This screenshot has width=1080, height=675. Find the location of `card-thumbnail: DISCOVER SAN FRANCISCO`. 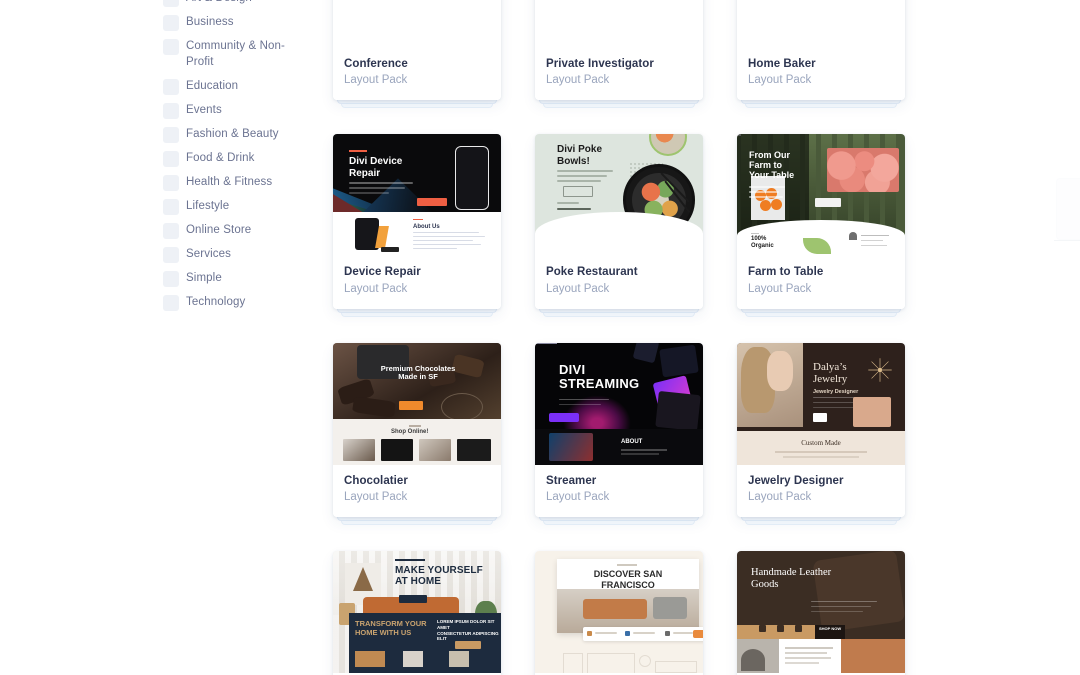

card-thumbnail: DISCOVER SAN FRANCISCO is located at coordinates (619, 611).